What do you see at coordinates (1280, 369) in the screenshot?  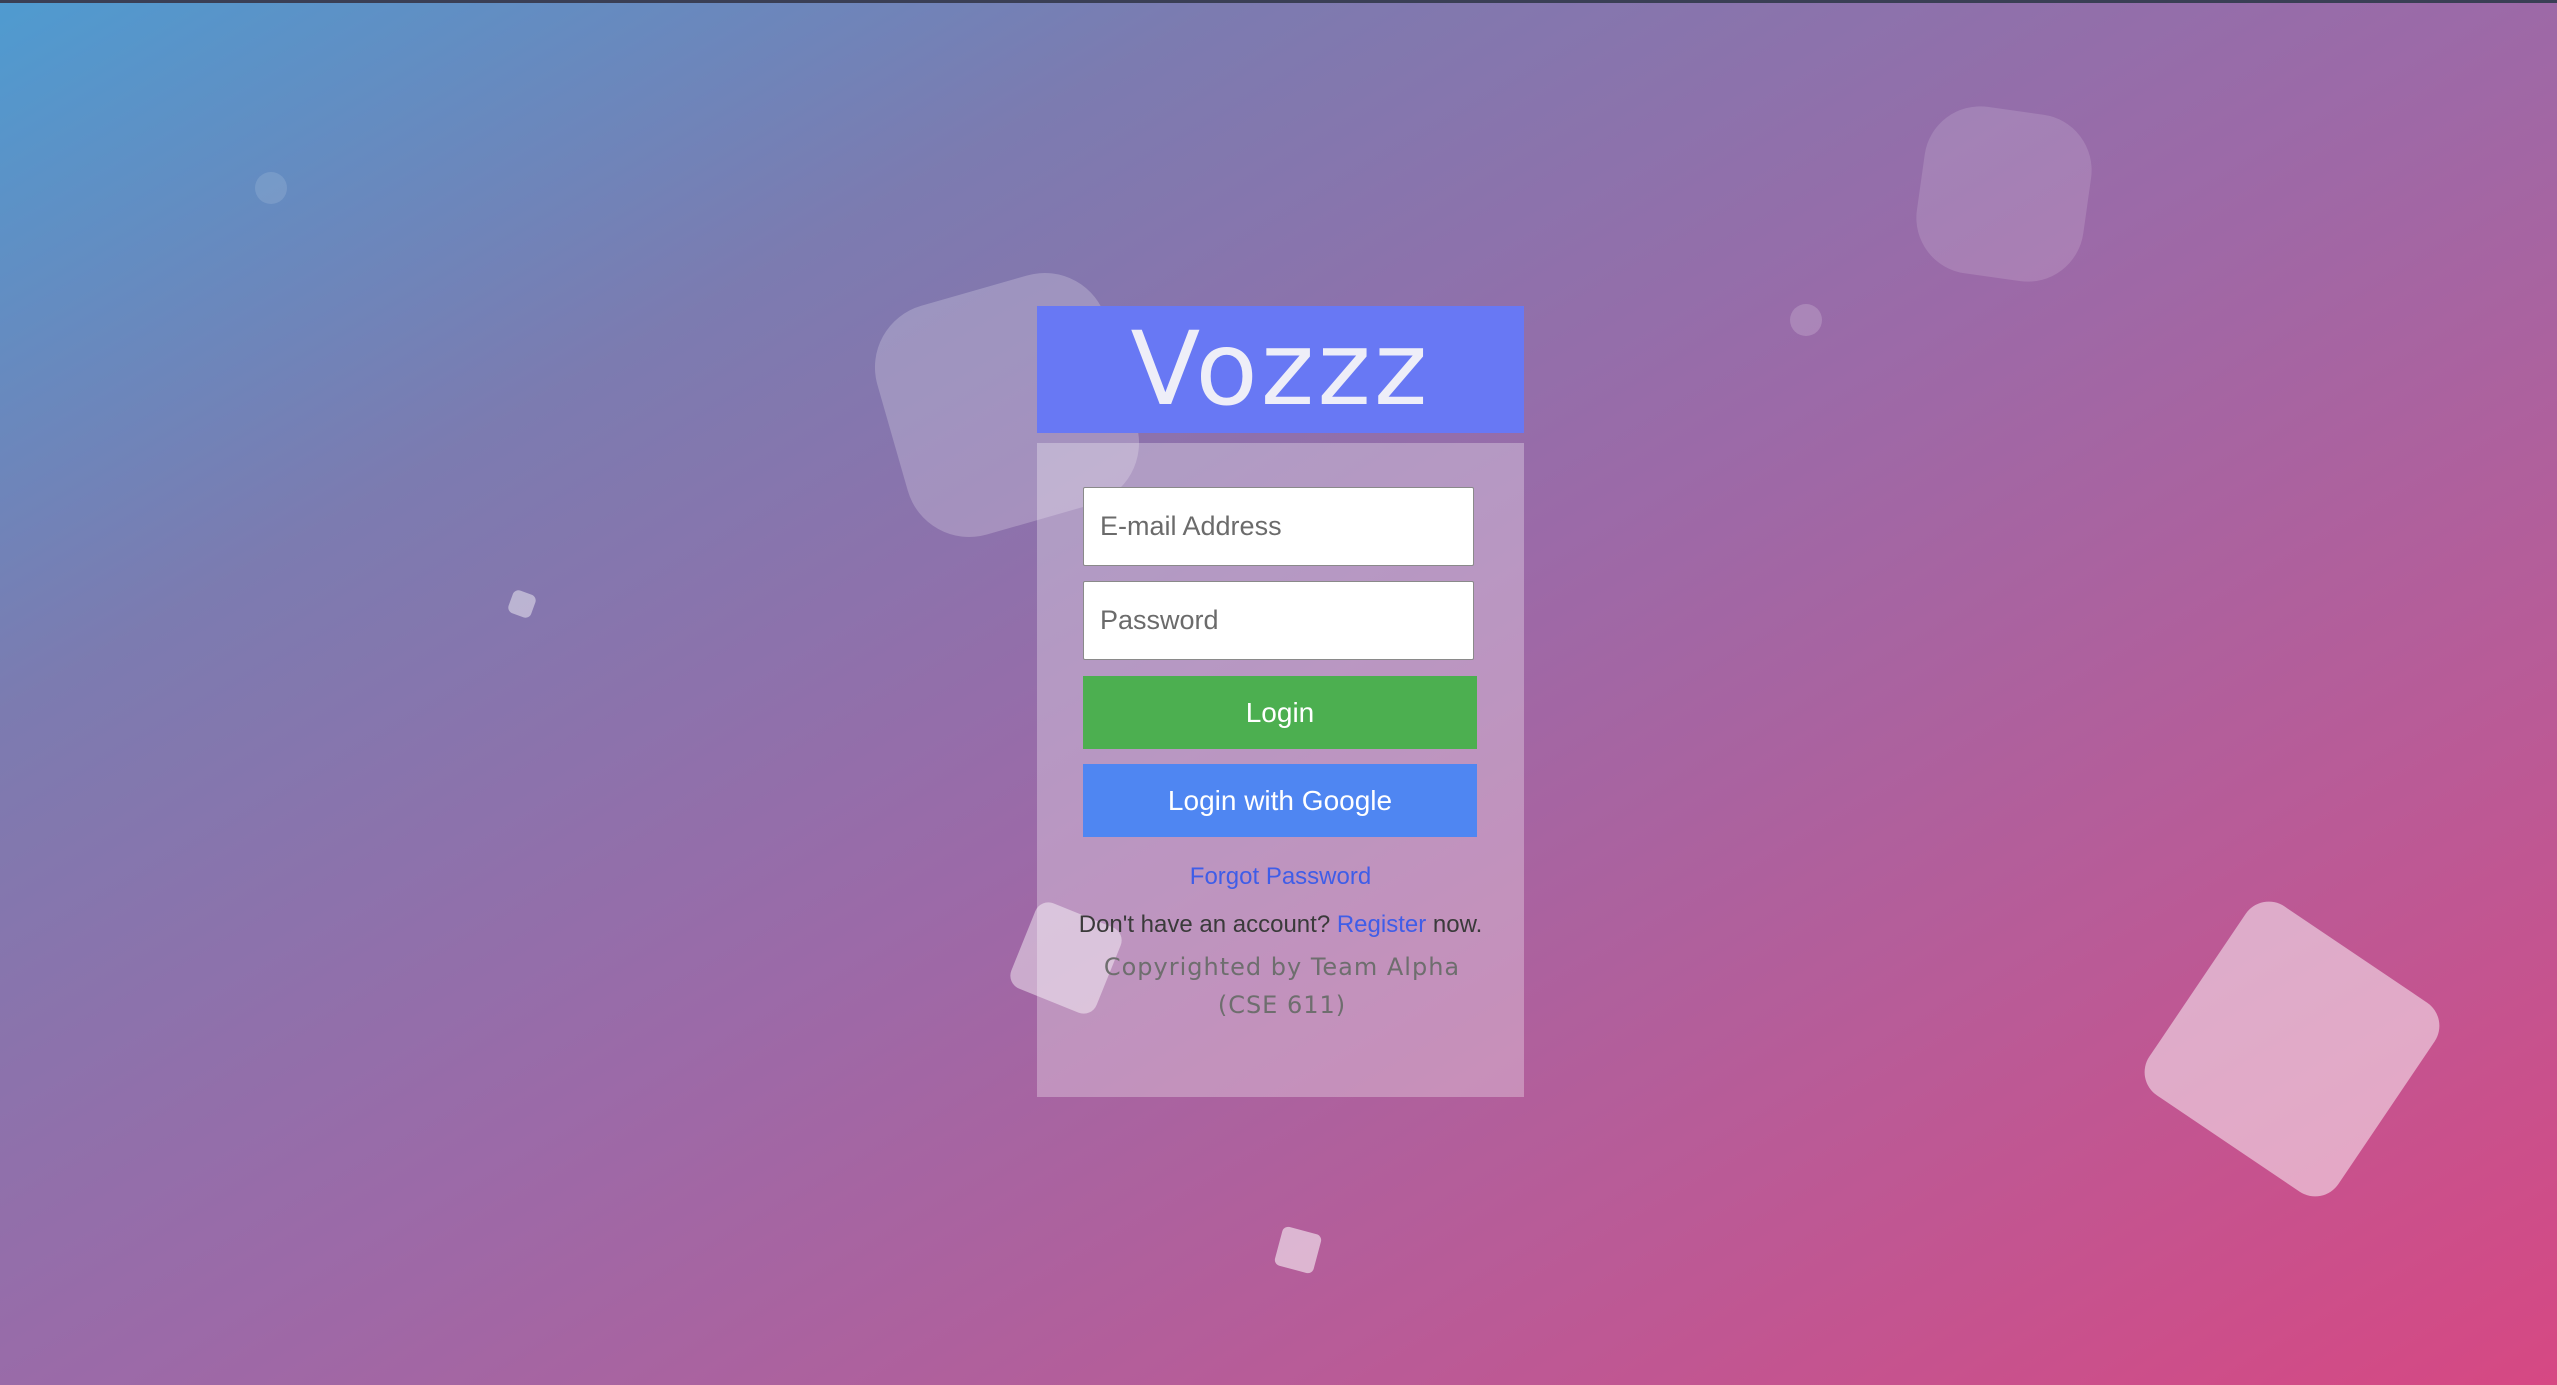 I see `brand-logo: Vozzz` at bounding box center [1280, 369].